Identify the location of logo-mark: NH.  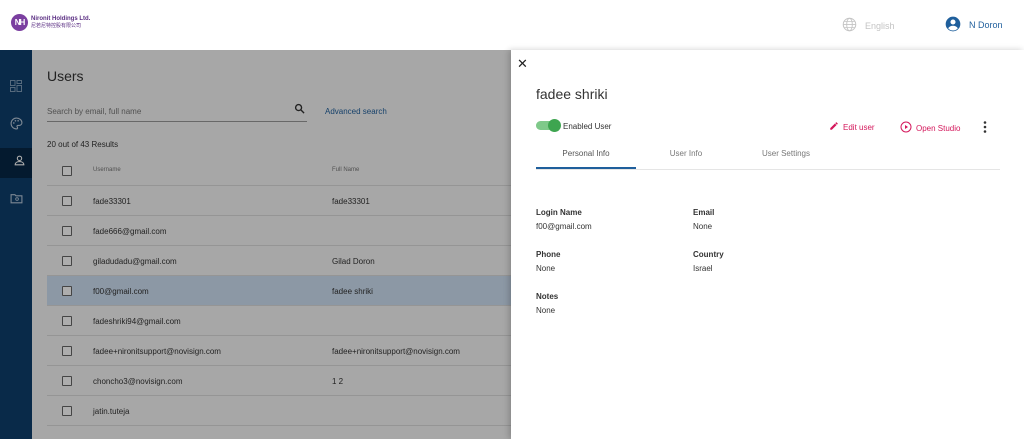
(19, 22).